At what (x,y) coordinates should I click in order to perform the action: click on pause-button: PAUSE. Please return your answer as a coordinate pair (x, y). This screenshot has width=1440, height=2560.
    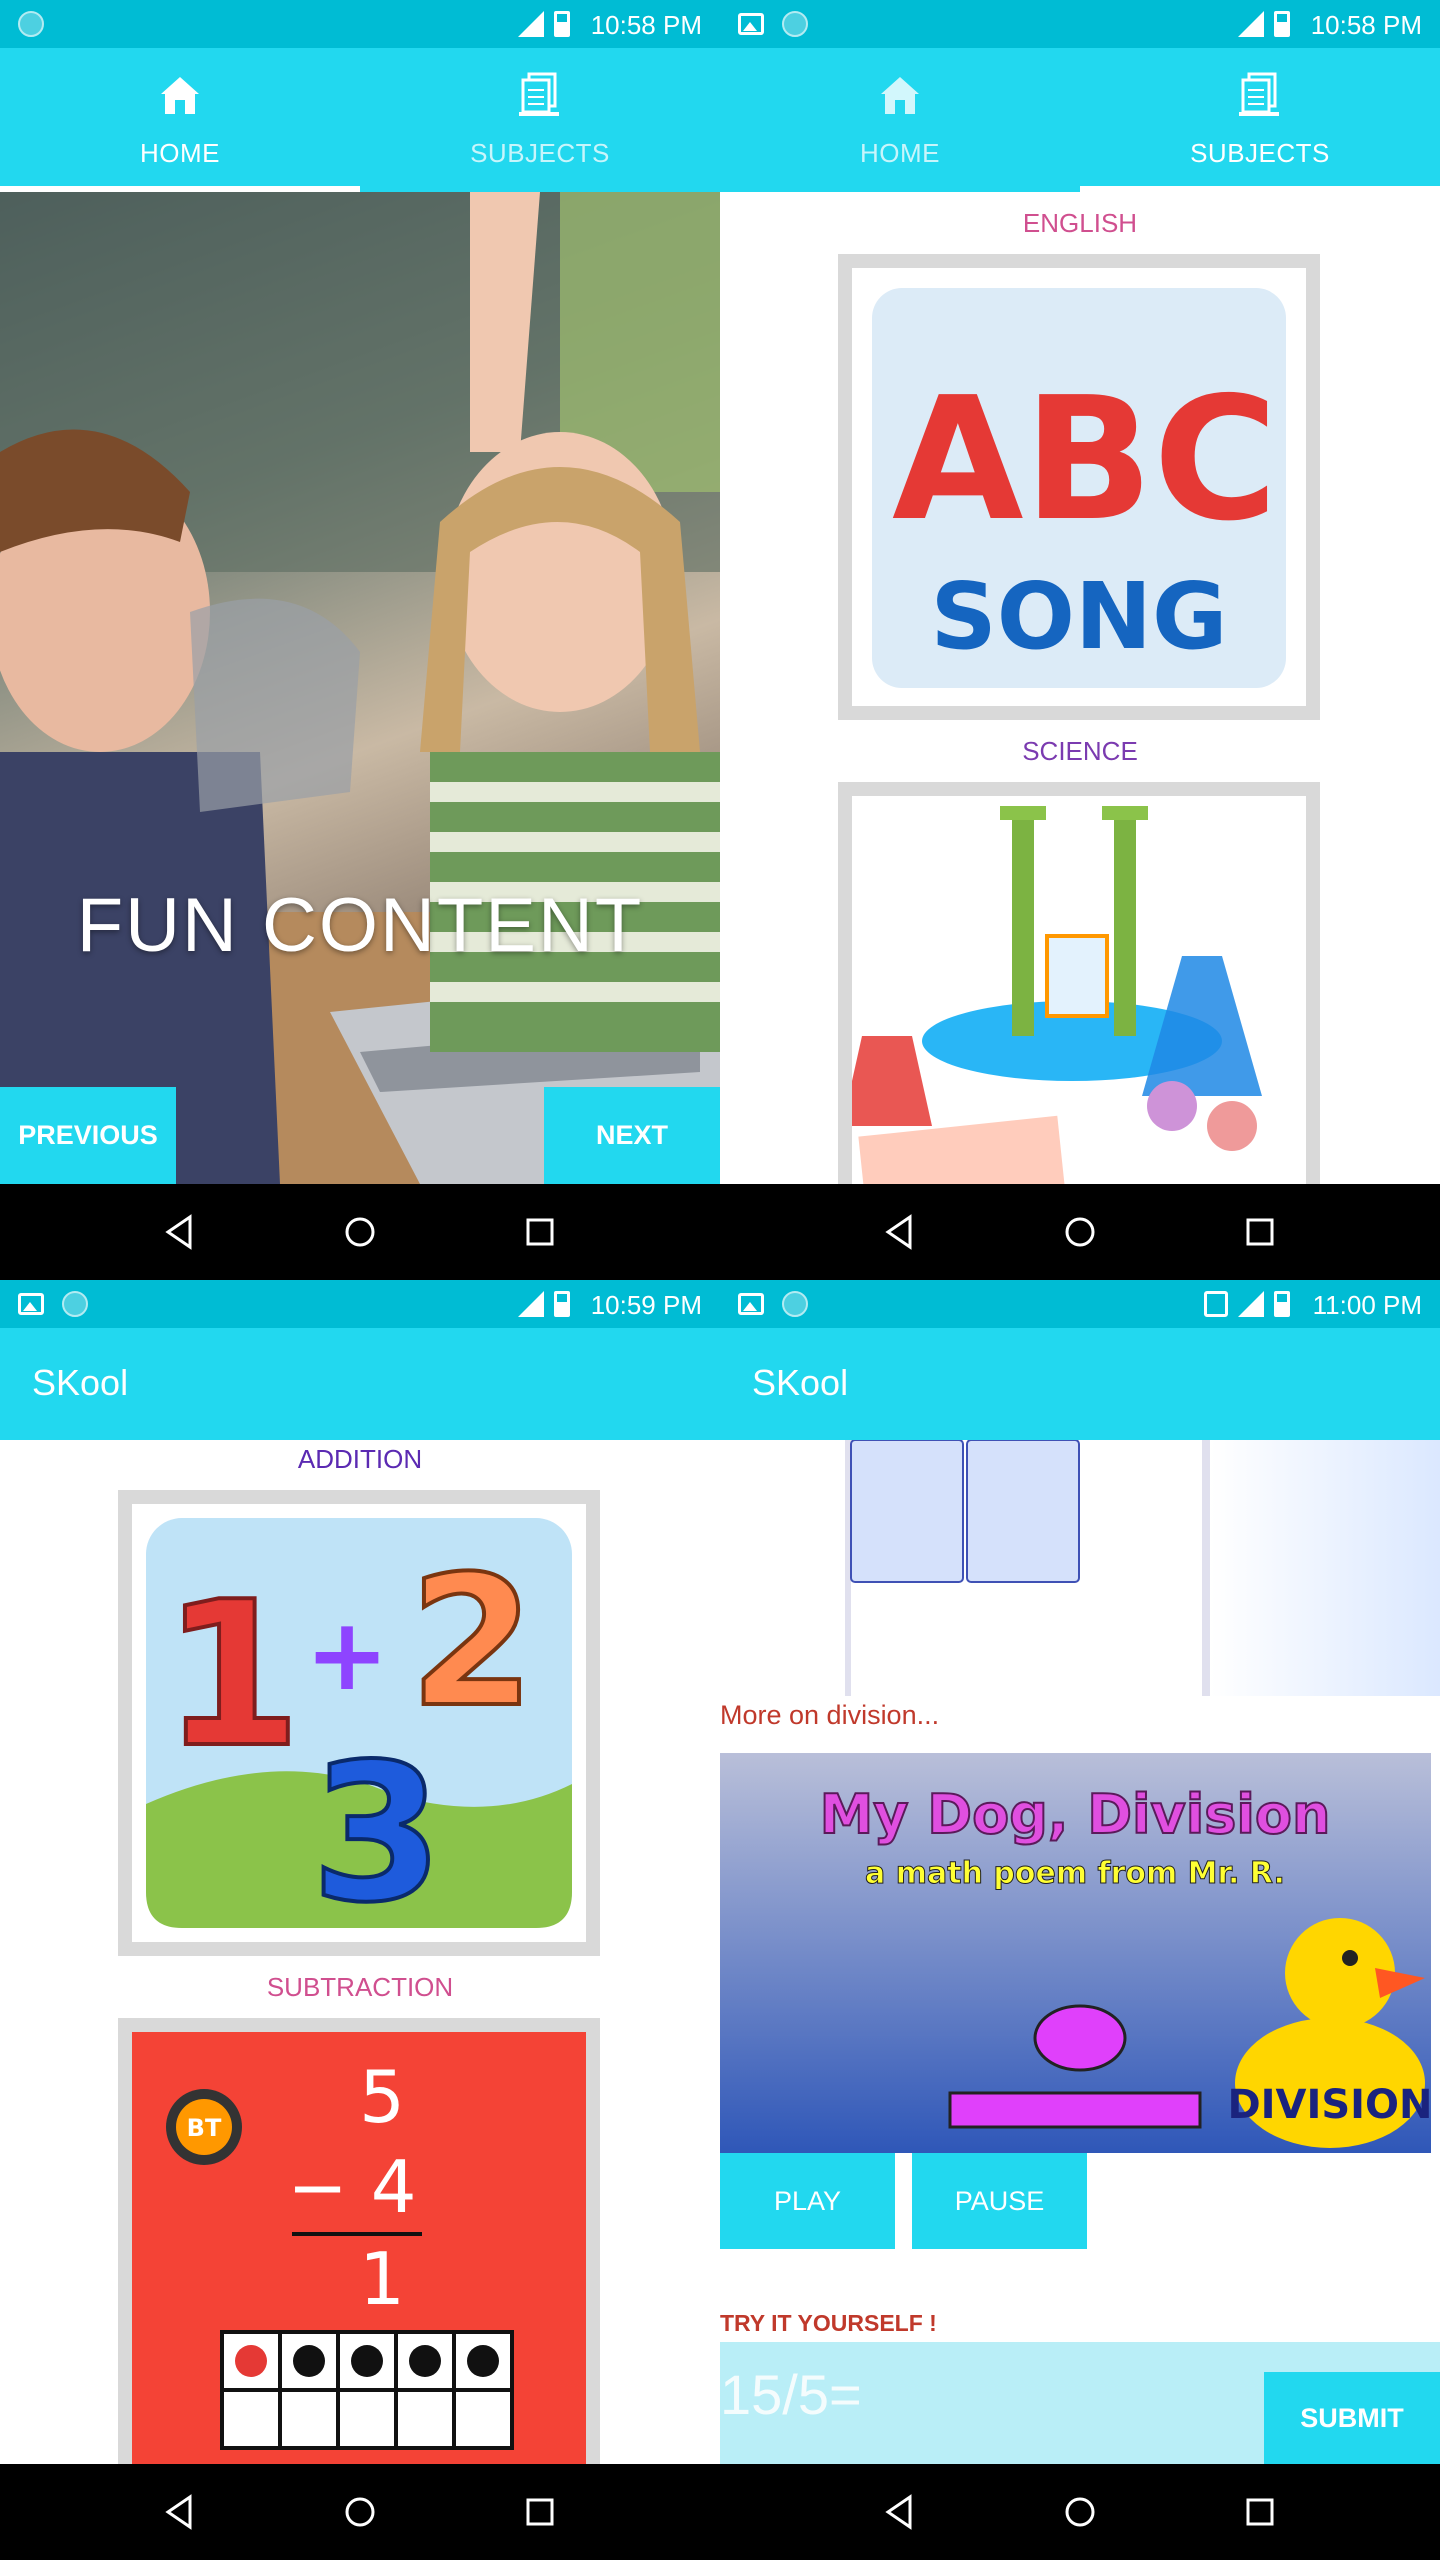
    Looking at the image, I should click on (999, 2201).